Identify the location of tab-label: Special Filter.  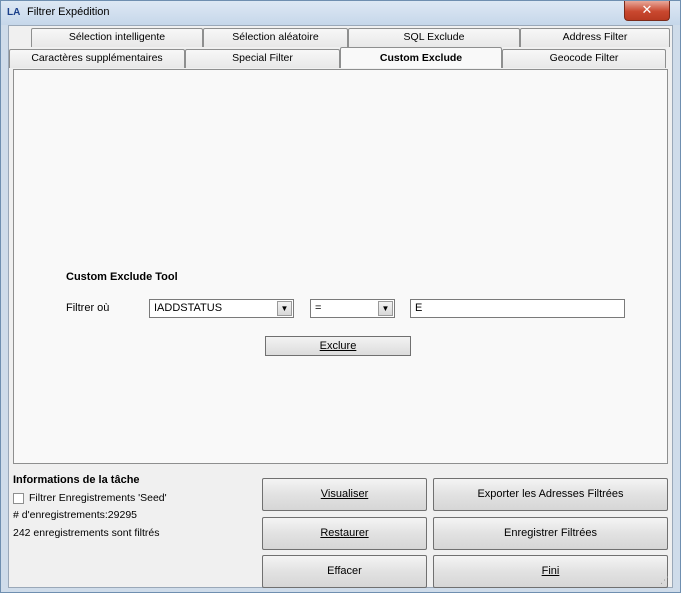
(262, 58).